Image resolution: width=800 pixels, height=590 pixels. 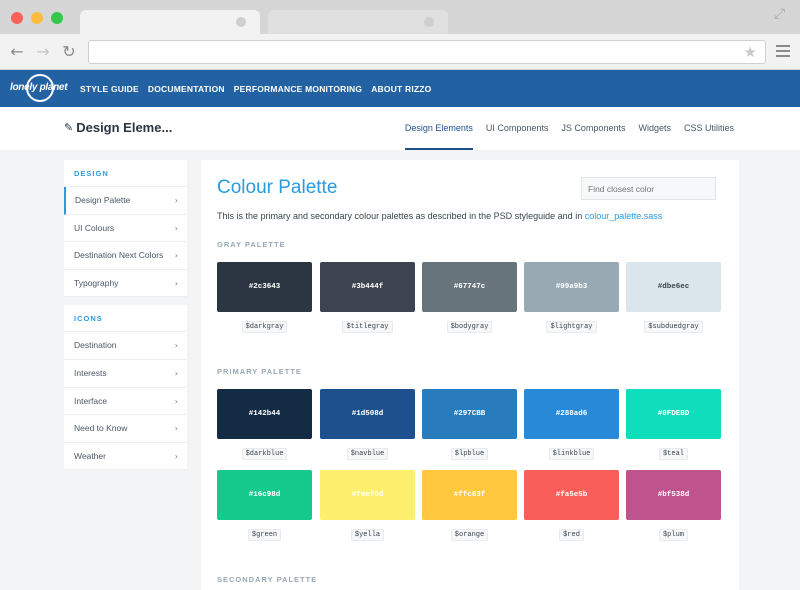 I want to click on design-icon: ✎, so click(x=69, y=127).